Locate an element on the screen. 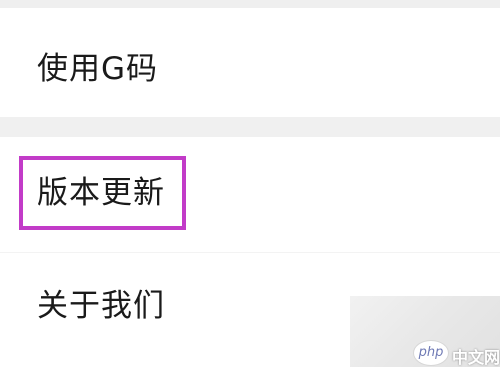  top-divider is located at coordinates (250, 4).